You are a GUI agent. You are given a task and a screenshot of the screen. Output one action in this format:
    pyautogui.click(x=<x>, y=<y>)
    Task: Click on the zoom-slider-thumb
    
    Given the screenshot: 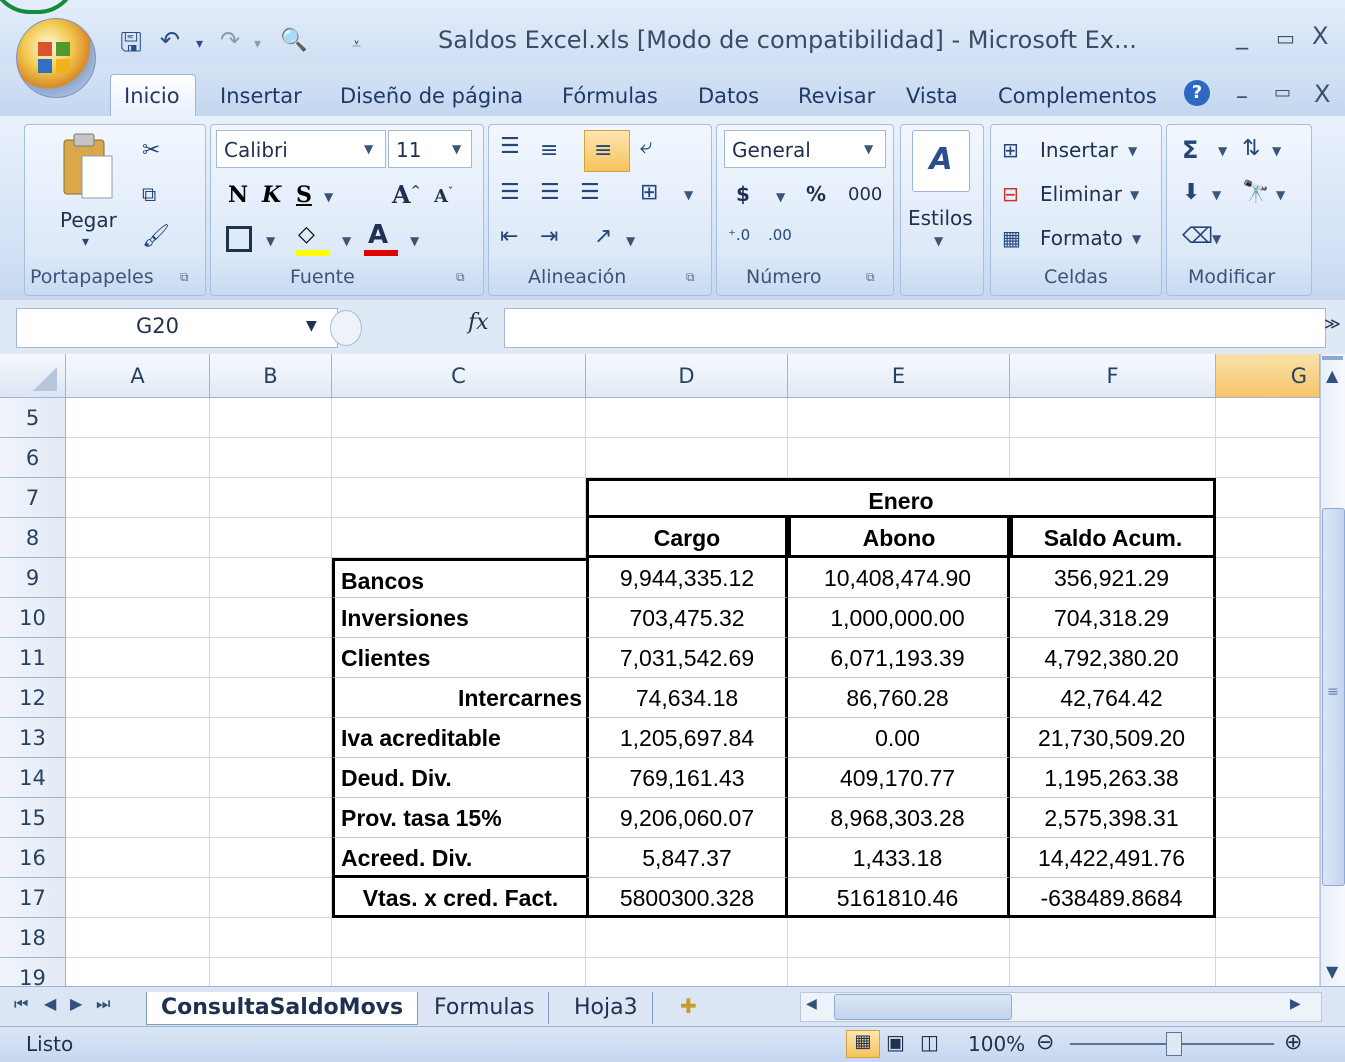 What is the action you would take?
    pyautogui.click(x=1174, y=1044)
    